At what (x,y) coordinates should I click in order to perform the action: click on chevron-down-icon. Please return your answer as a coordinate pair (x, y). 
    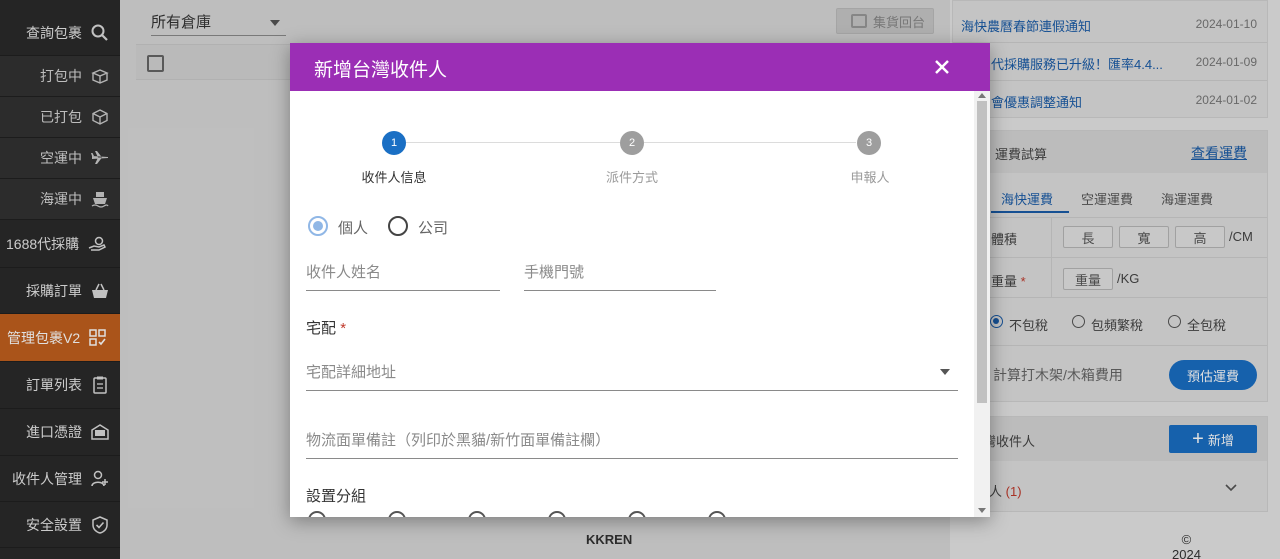
    Looking at the image, I should click on (945, 372).